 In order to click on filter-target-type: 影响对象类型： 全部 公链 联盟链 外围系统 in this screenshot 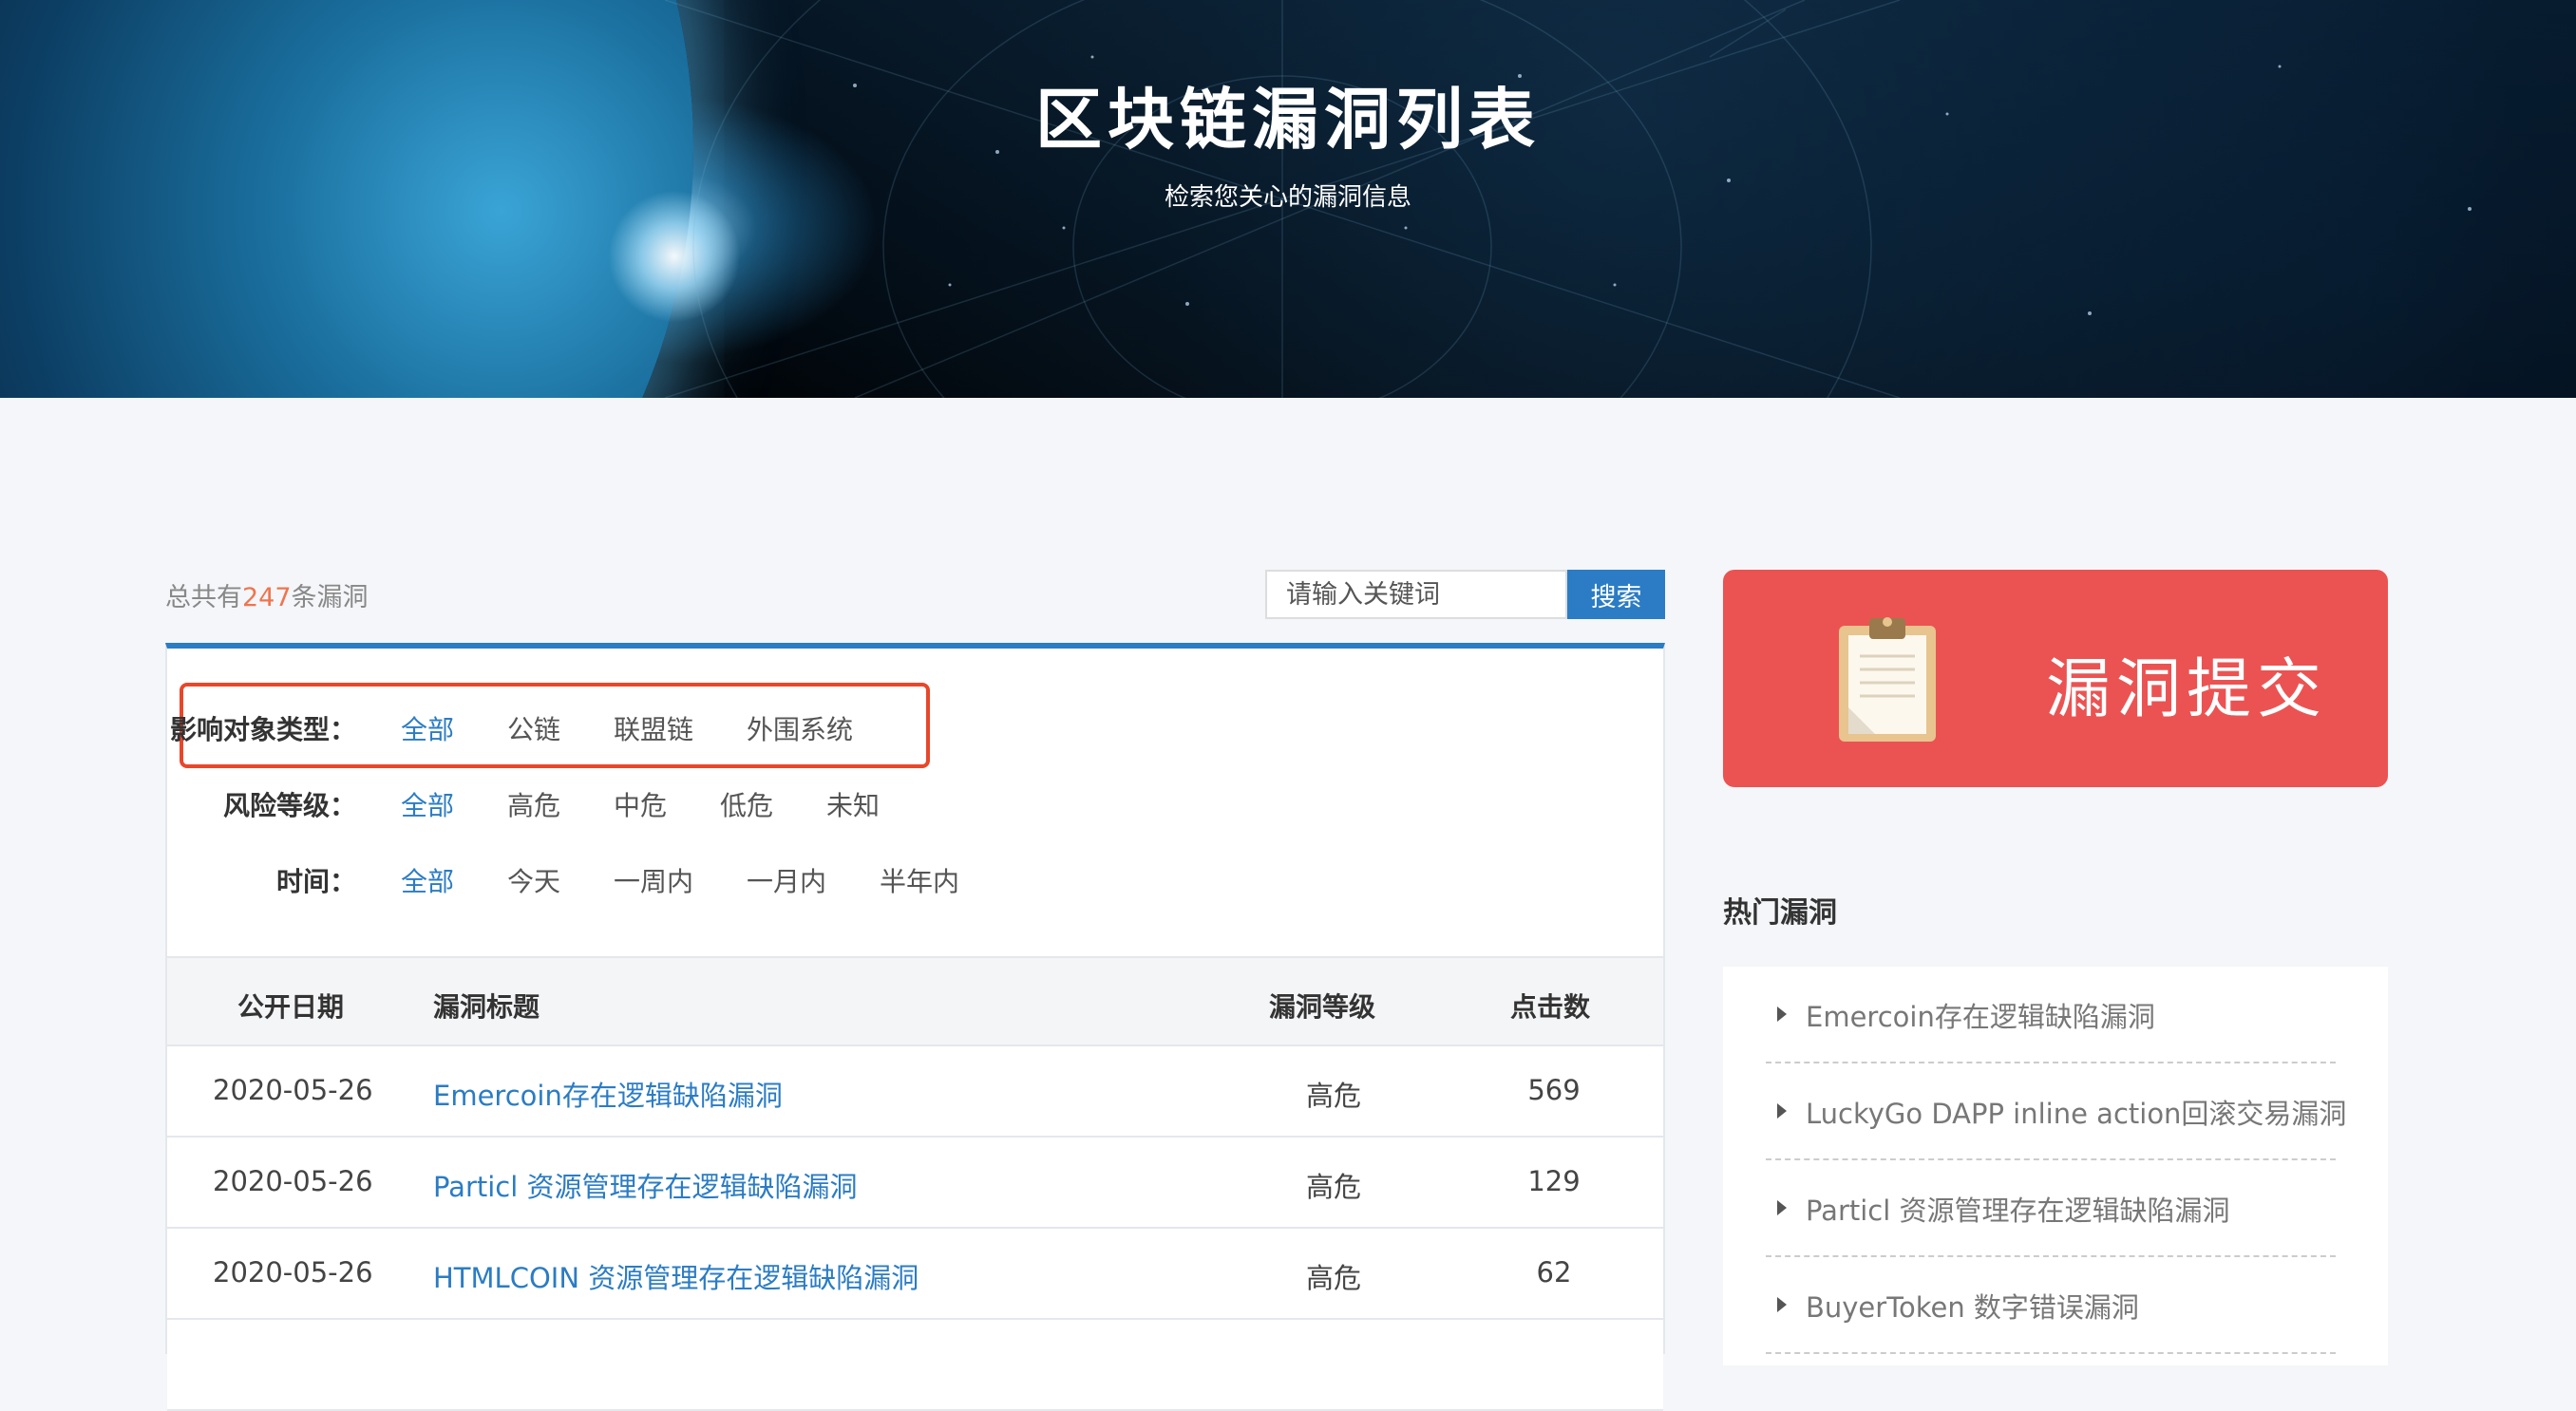, I will do `click(915, 725)`.